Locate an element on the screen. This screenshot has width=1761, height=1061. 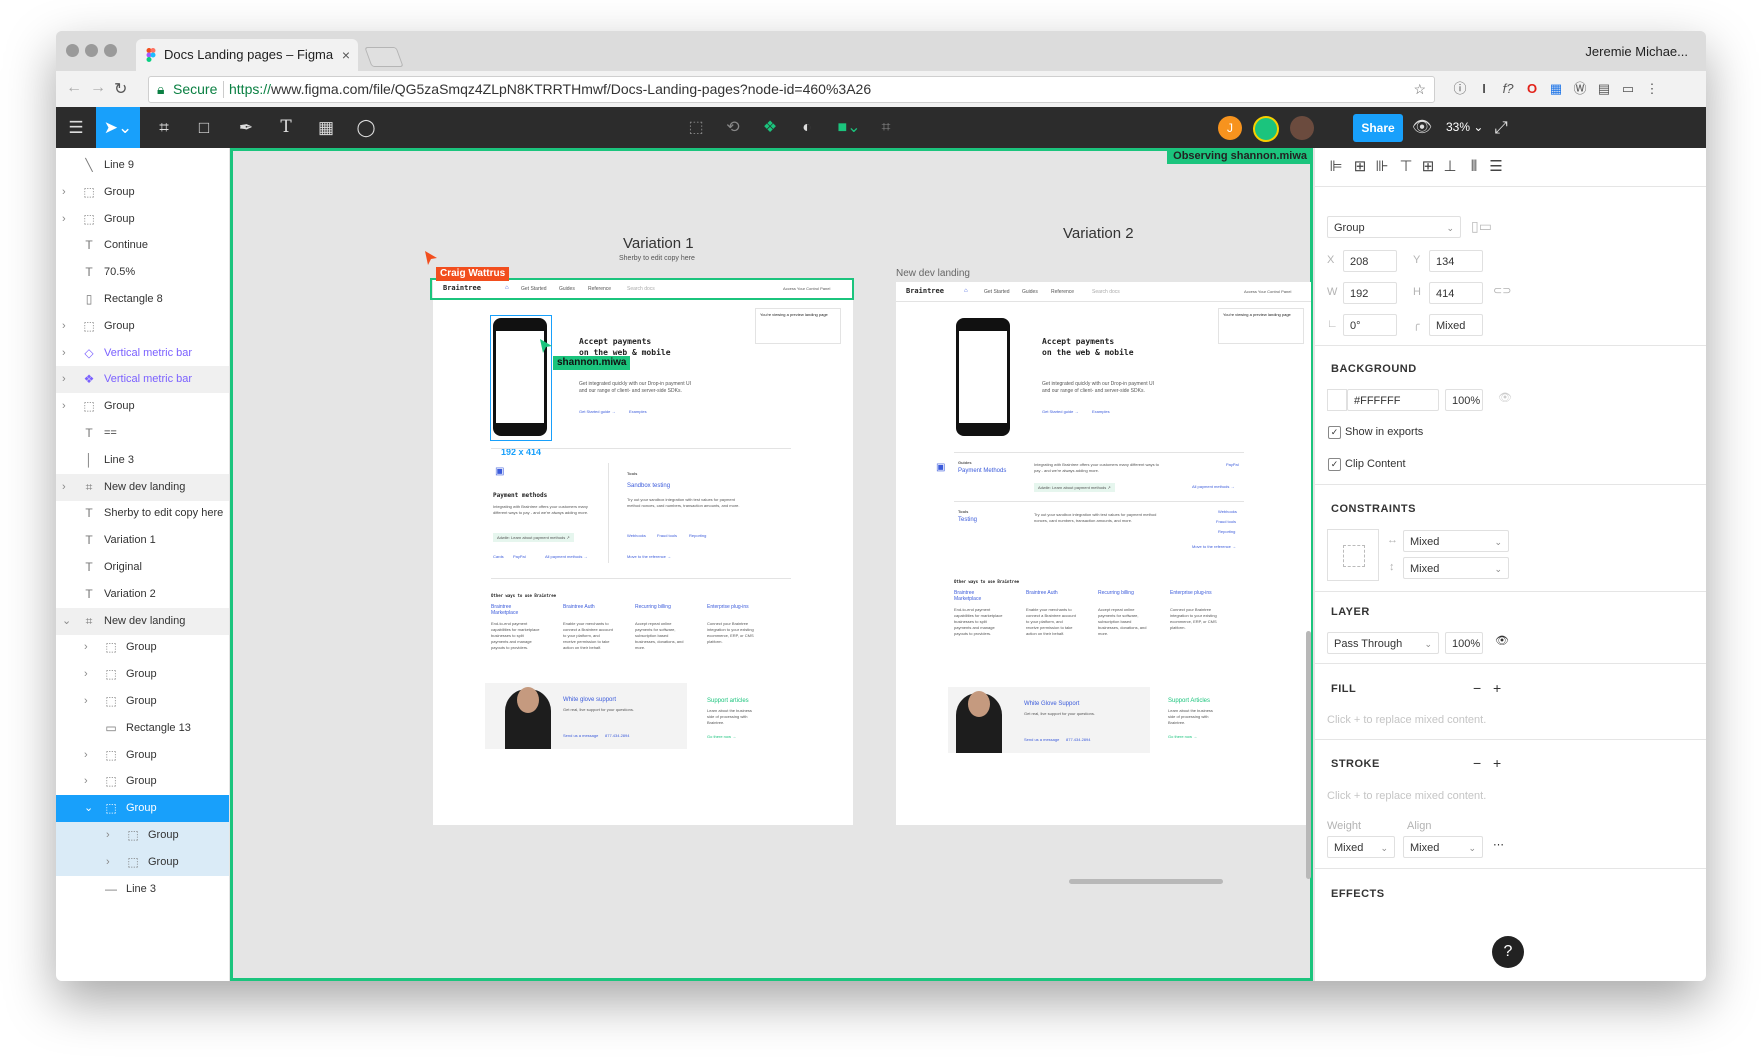
layer-row: T Continue is located at coordinates (142, 245).